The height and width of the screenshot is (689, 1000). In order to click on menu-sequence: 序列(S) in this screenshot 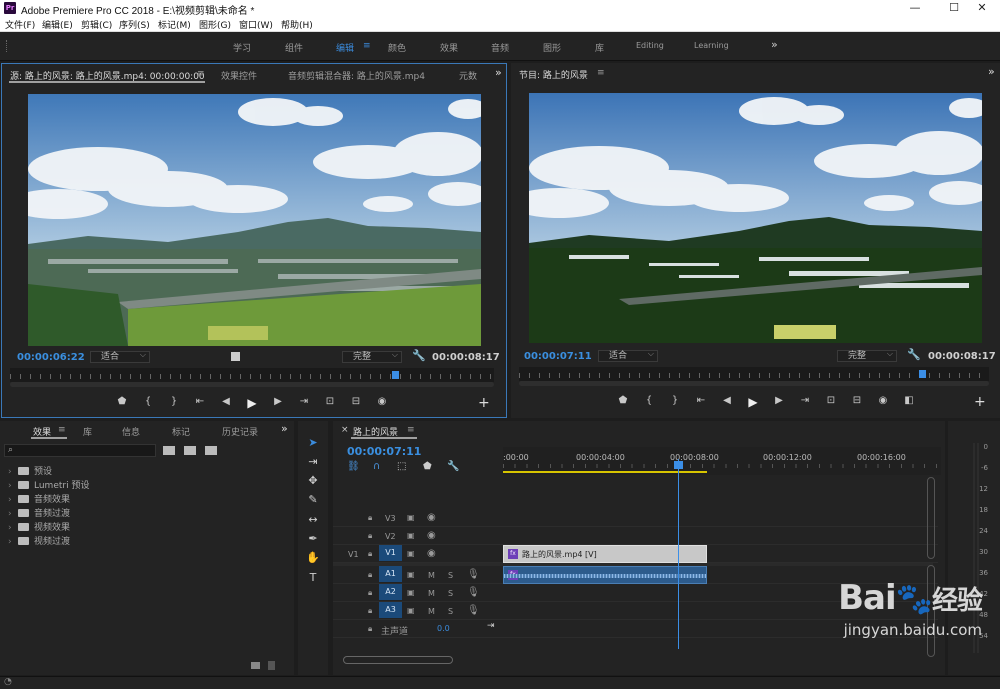, I will do `click(134, 24)`.